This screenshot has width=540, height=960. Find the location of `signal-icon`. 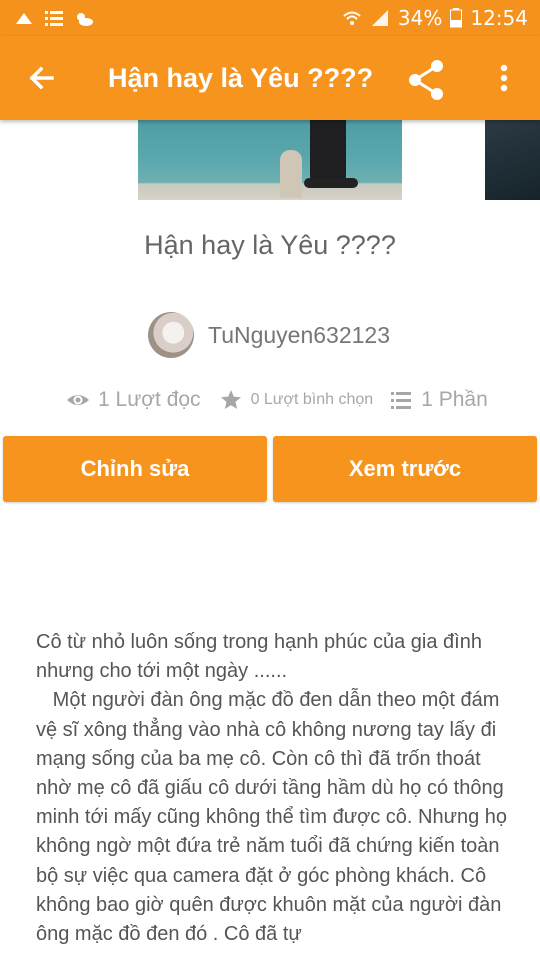

signal-icon is located at coordinates (379, 18).